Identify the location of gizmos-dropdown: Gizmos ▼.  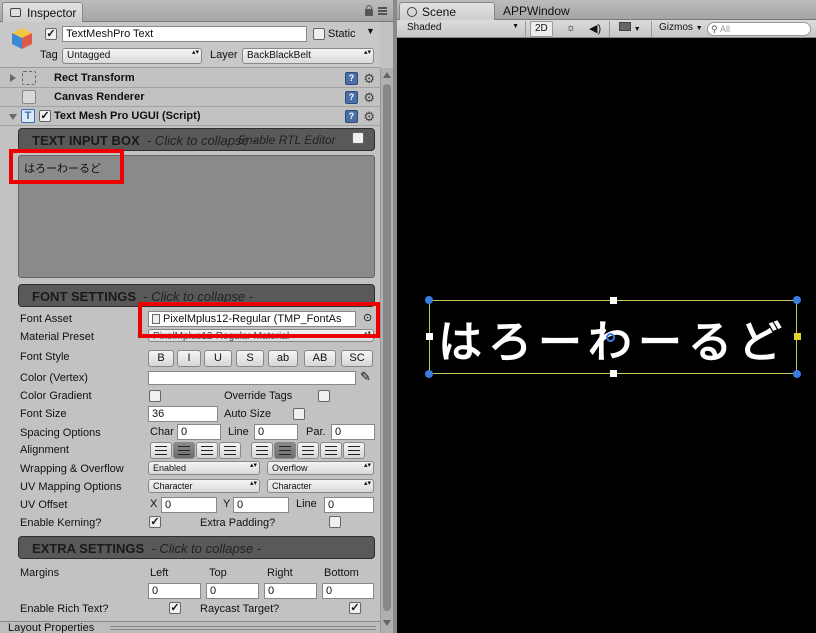
(681, 29).